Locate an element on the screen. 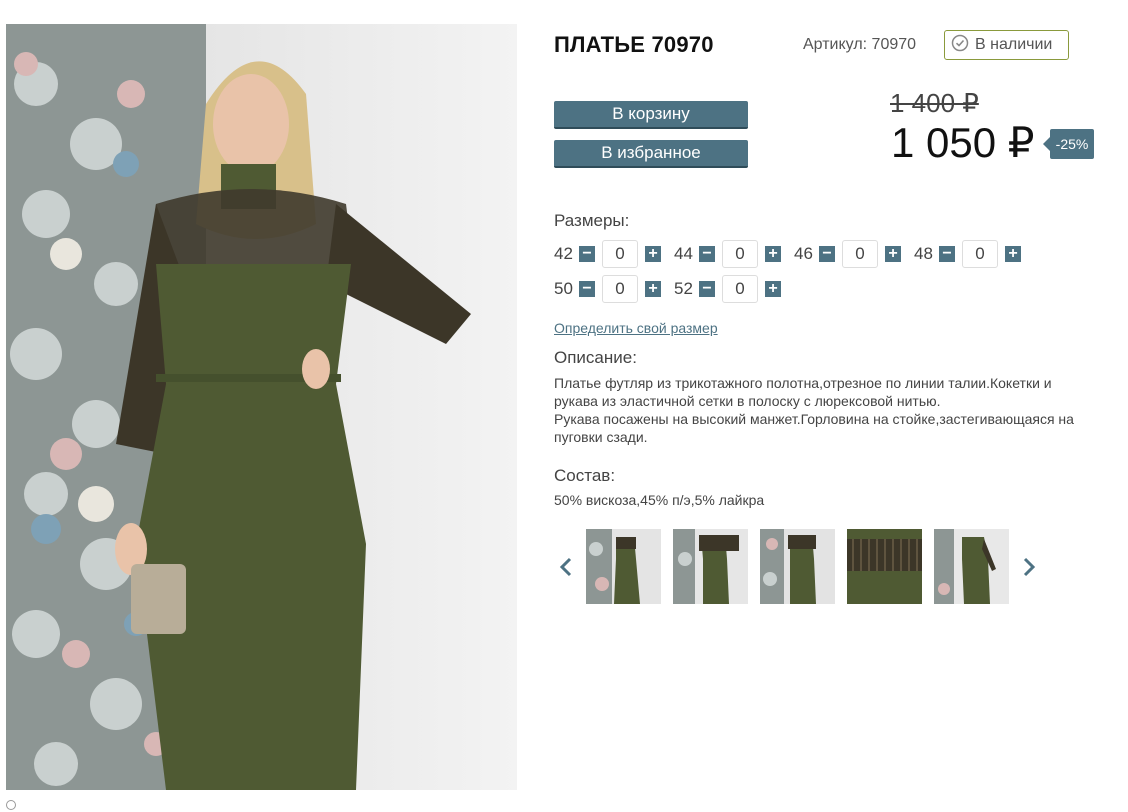 Image resolution: width=1128 pixels, height=812 pixels. size-number: 48 is located at coordinates (923, 253).